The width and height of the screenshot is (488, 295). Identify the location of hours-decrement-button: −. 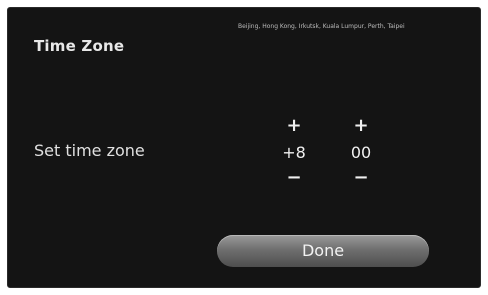
(294, 178).